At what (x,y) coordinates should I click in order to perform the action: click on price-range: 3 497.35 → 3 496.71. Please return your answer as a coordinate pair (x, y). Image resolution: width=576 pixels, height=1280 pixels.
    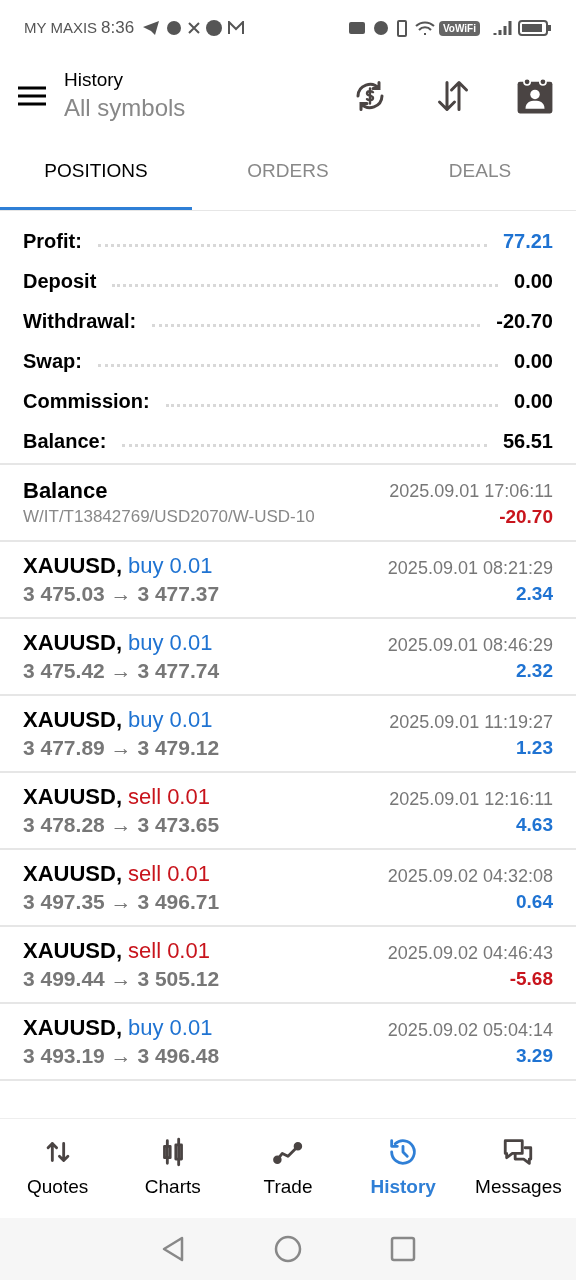
    Looking at the image, I should click on (121, 901).